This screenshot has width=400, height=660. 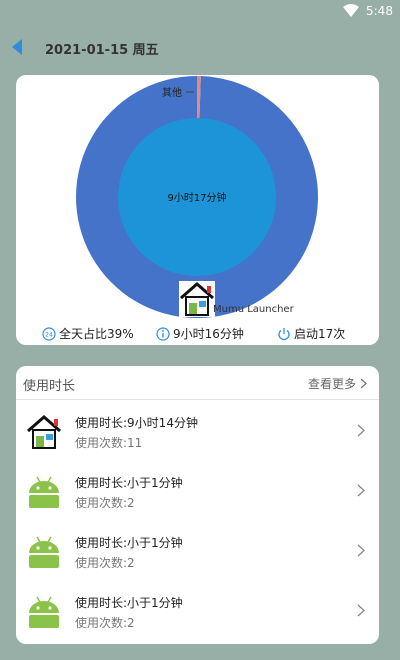 What do you see at coordinates (284, 333) in the screenshot?
I see `power-icon` at bounding box center [284, 333].